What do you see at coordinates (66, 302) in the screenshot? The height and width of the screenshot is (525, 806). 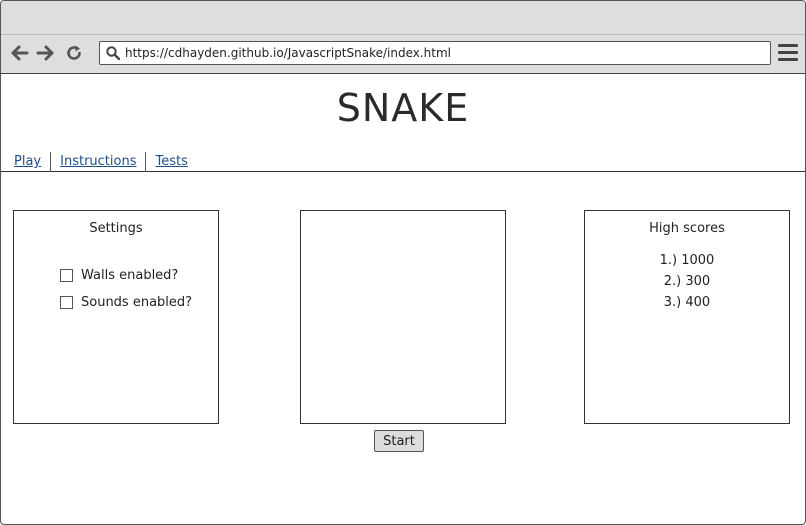 I see `sounds-checkbox` at bounding box center [66, 302].